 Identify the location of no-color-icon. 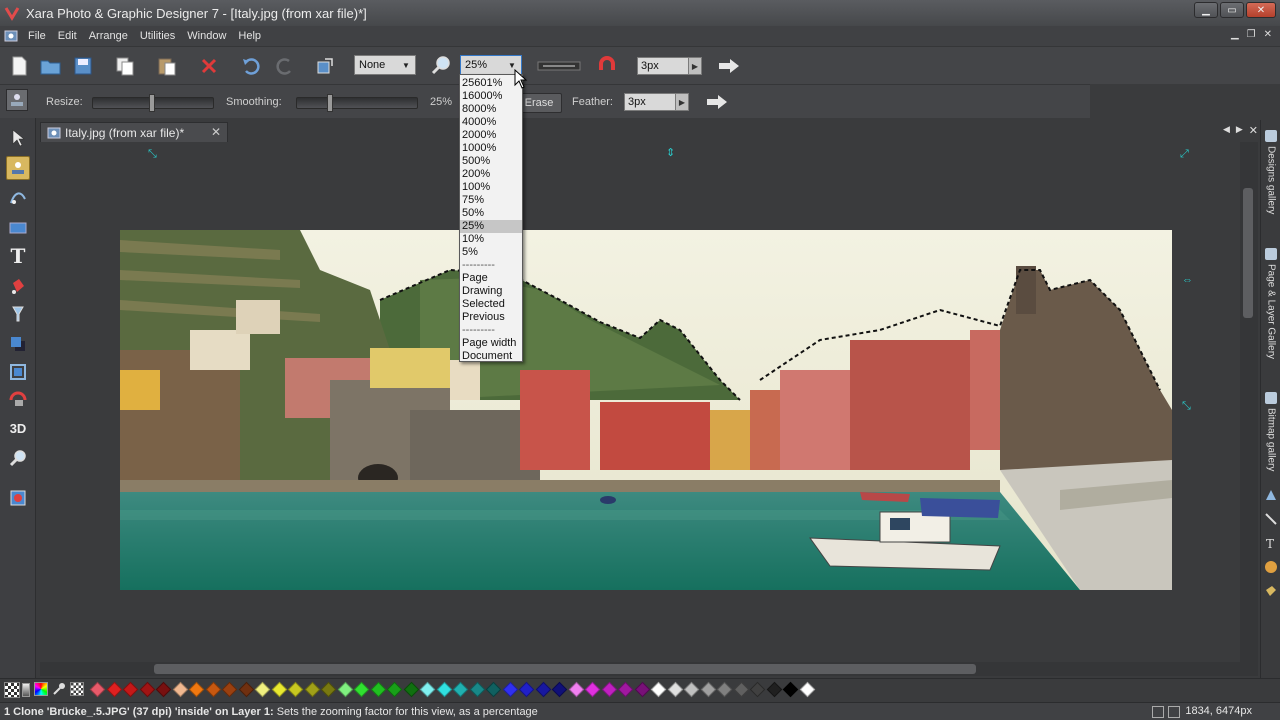
(12, 690).